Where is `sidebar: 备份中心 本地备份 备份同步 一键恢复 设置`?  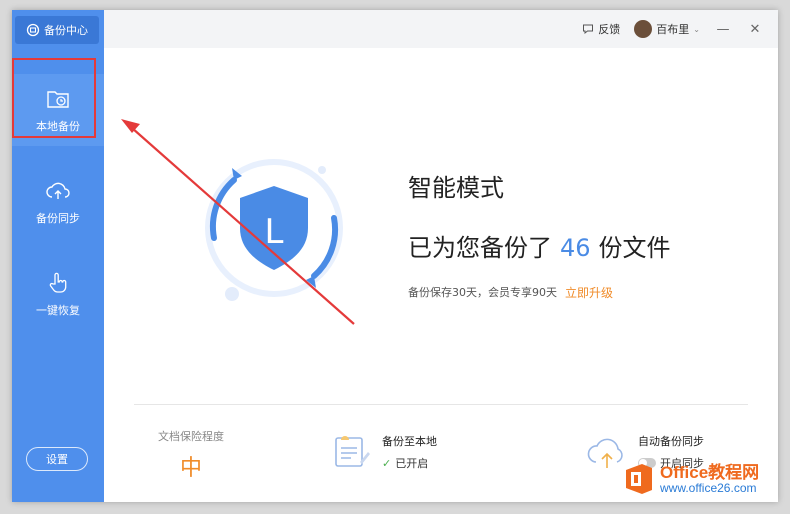
sidebar: 备份中心 本地备份 备份同步 一键恢复 设置 is located at coordinates (58, 256).